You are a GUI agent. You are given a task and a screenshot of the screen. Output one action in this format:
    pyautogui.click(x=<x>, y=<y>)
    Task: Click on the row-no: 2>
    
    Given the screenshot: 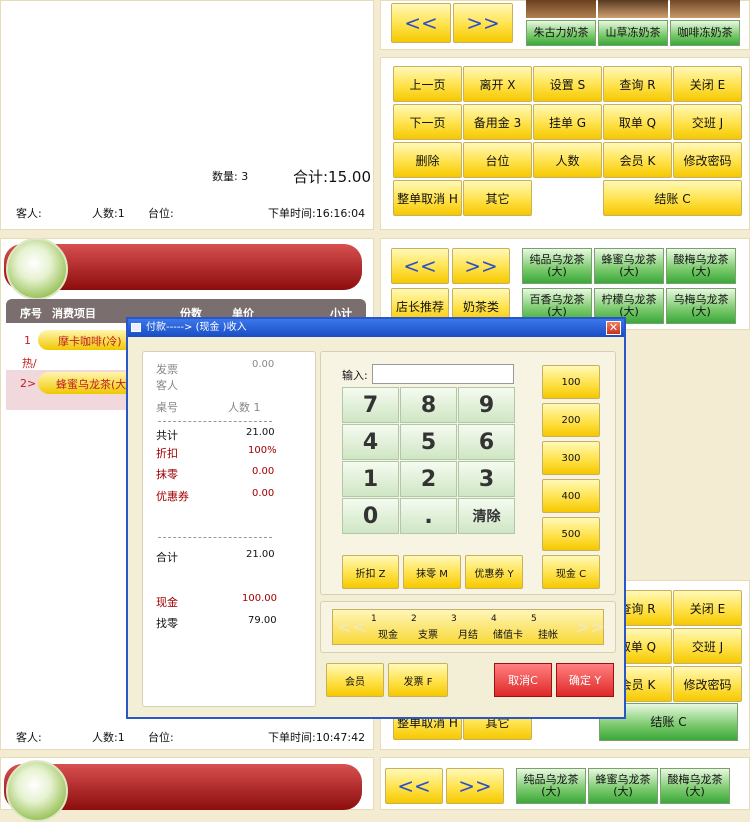 What is the action you would take?
    pyautogui.click(x=28, y=383)
    